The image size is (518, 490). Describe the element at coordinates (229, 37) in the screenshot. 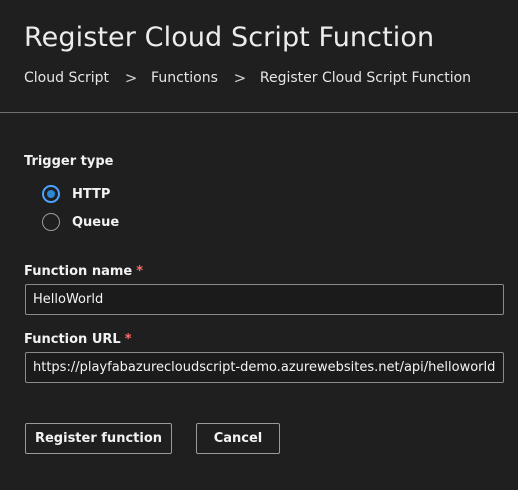

I see `page-title: Register Cloud Script Function` at that location.